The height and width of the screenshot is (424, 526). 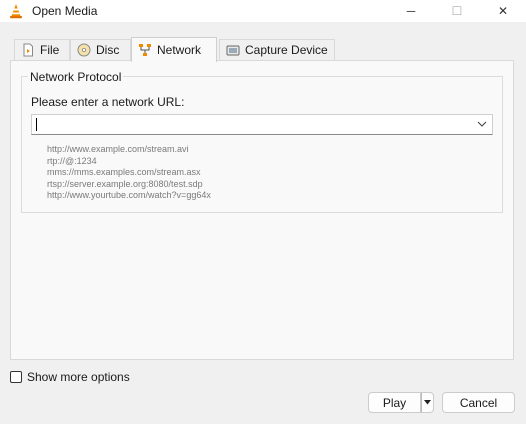 I want to click on cancel-button-label: Cancel, so click(x=478, y=402).